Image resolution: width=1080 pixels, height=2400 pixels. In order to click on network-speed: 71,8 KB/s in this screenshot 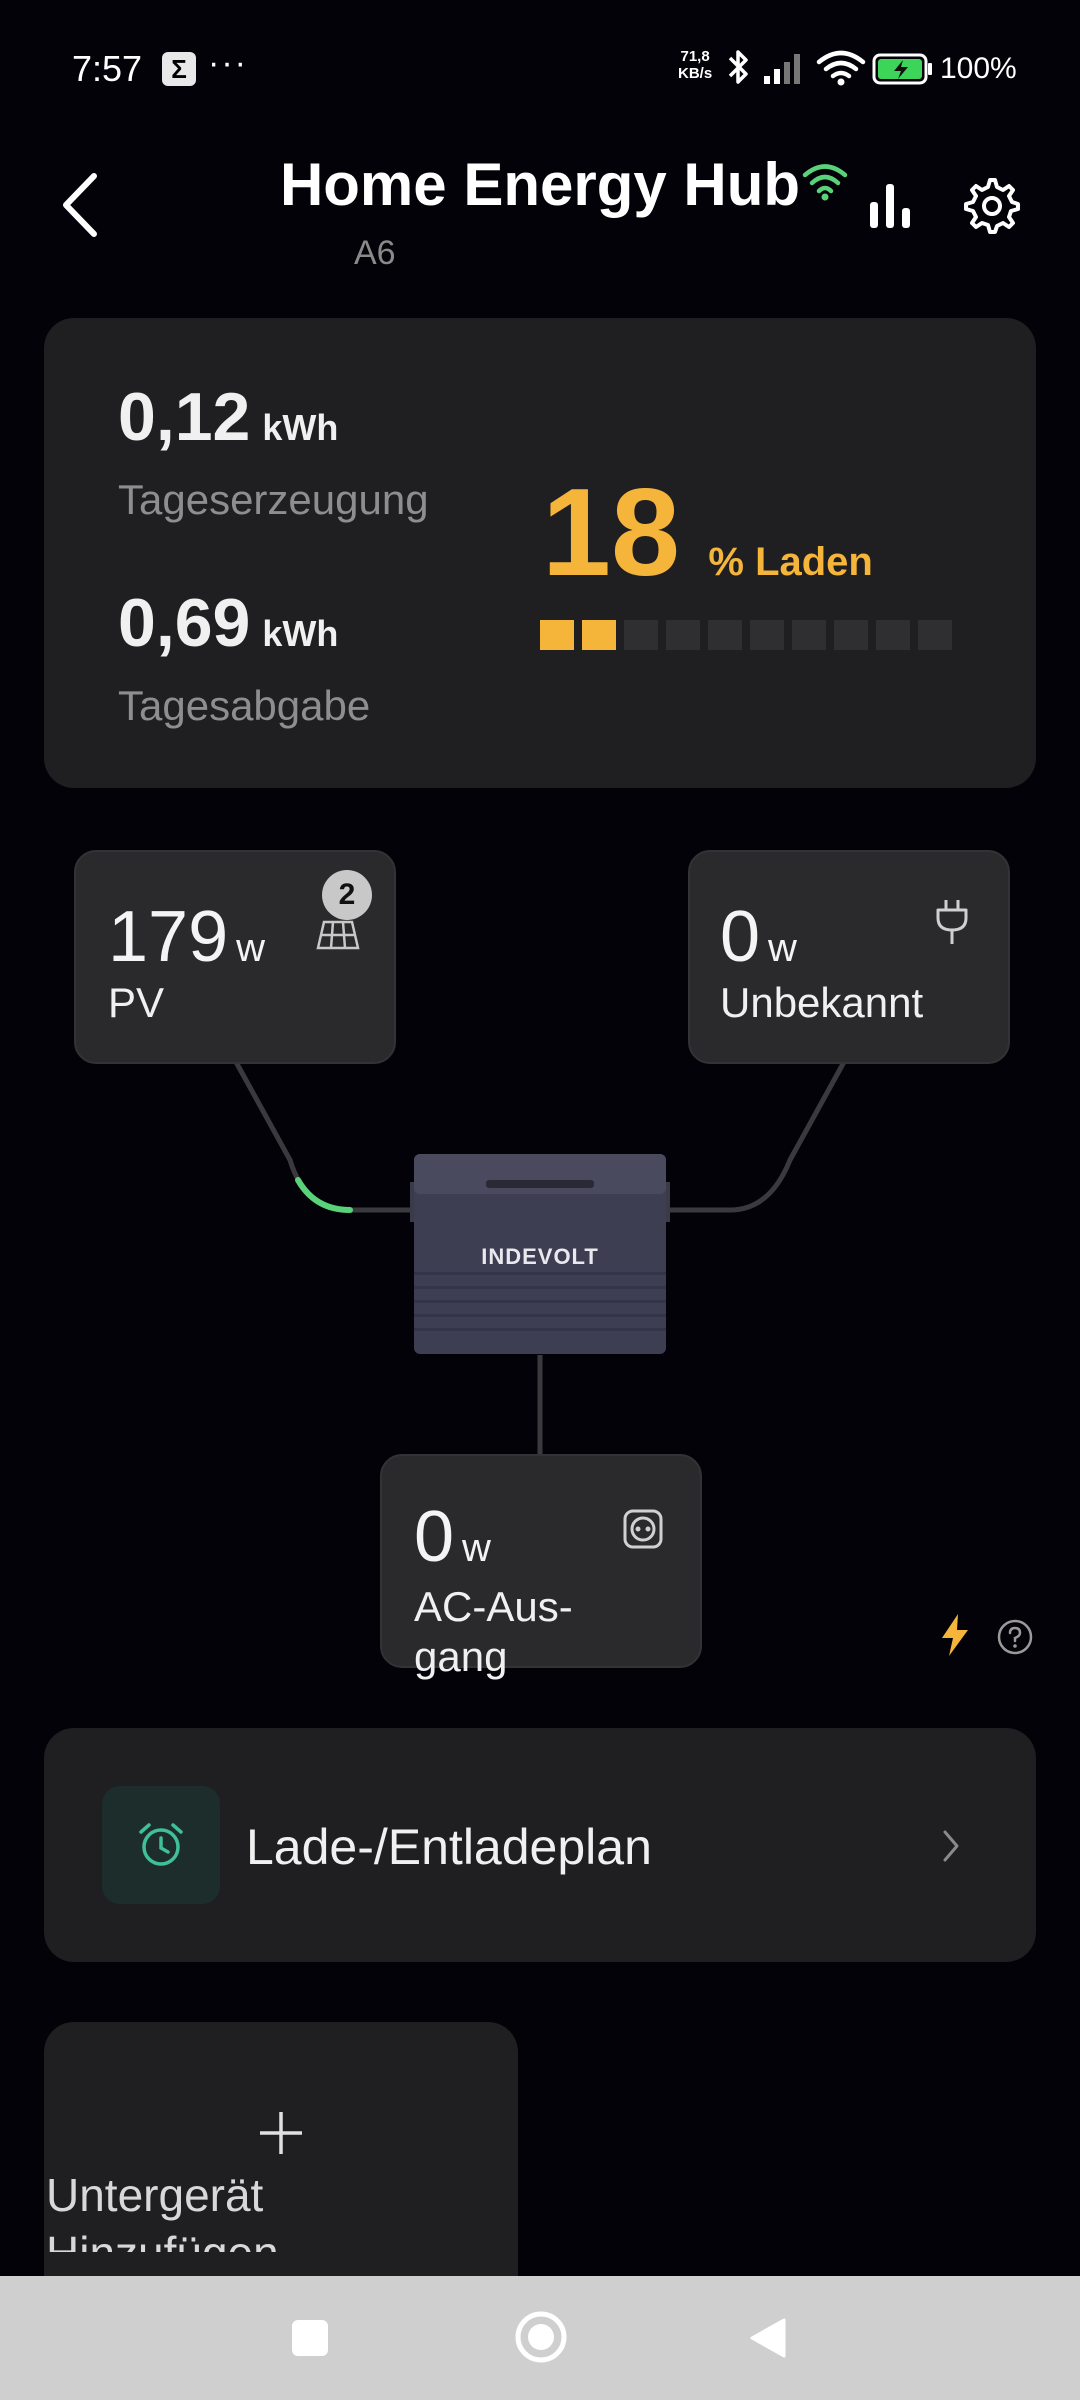, I will do `click(695, 65)`.